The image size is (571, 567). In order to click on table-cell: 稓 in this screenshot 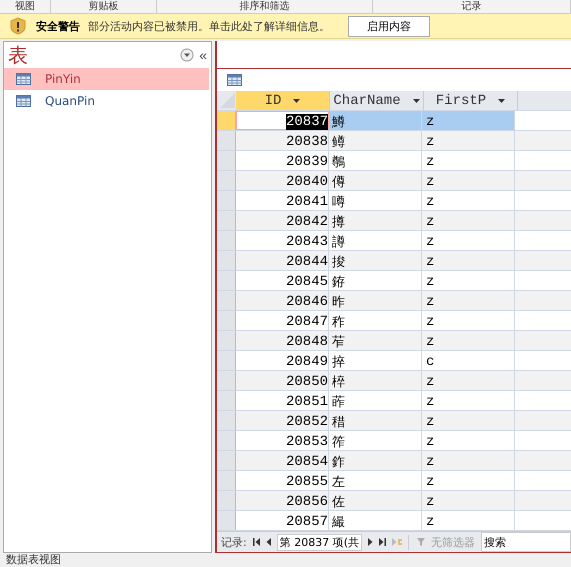, I will do `click(375, 420)`.